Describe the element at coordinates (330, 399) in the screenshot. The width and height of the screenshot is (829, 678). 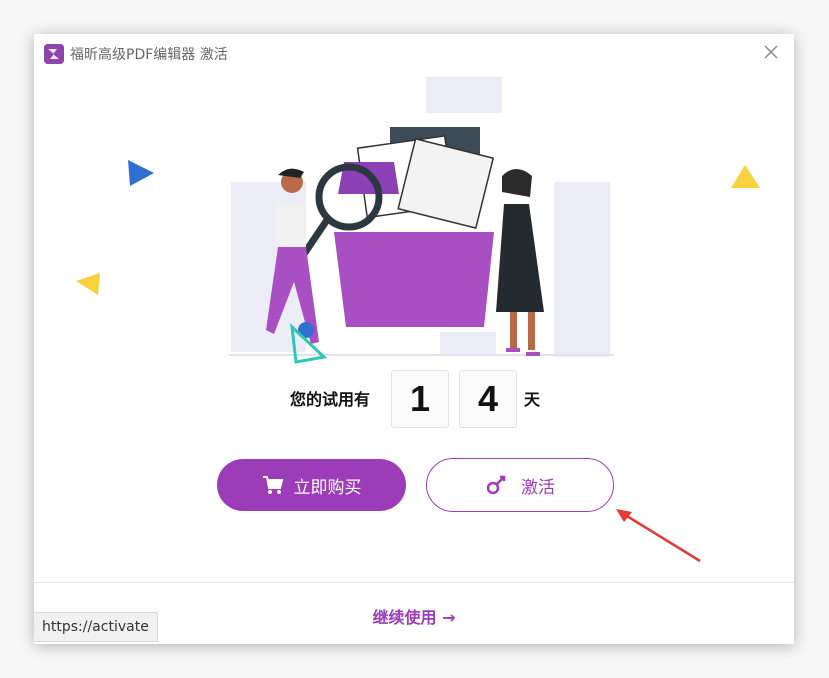
I see `trial-label: 您的试用有` at that location.